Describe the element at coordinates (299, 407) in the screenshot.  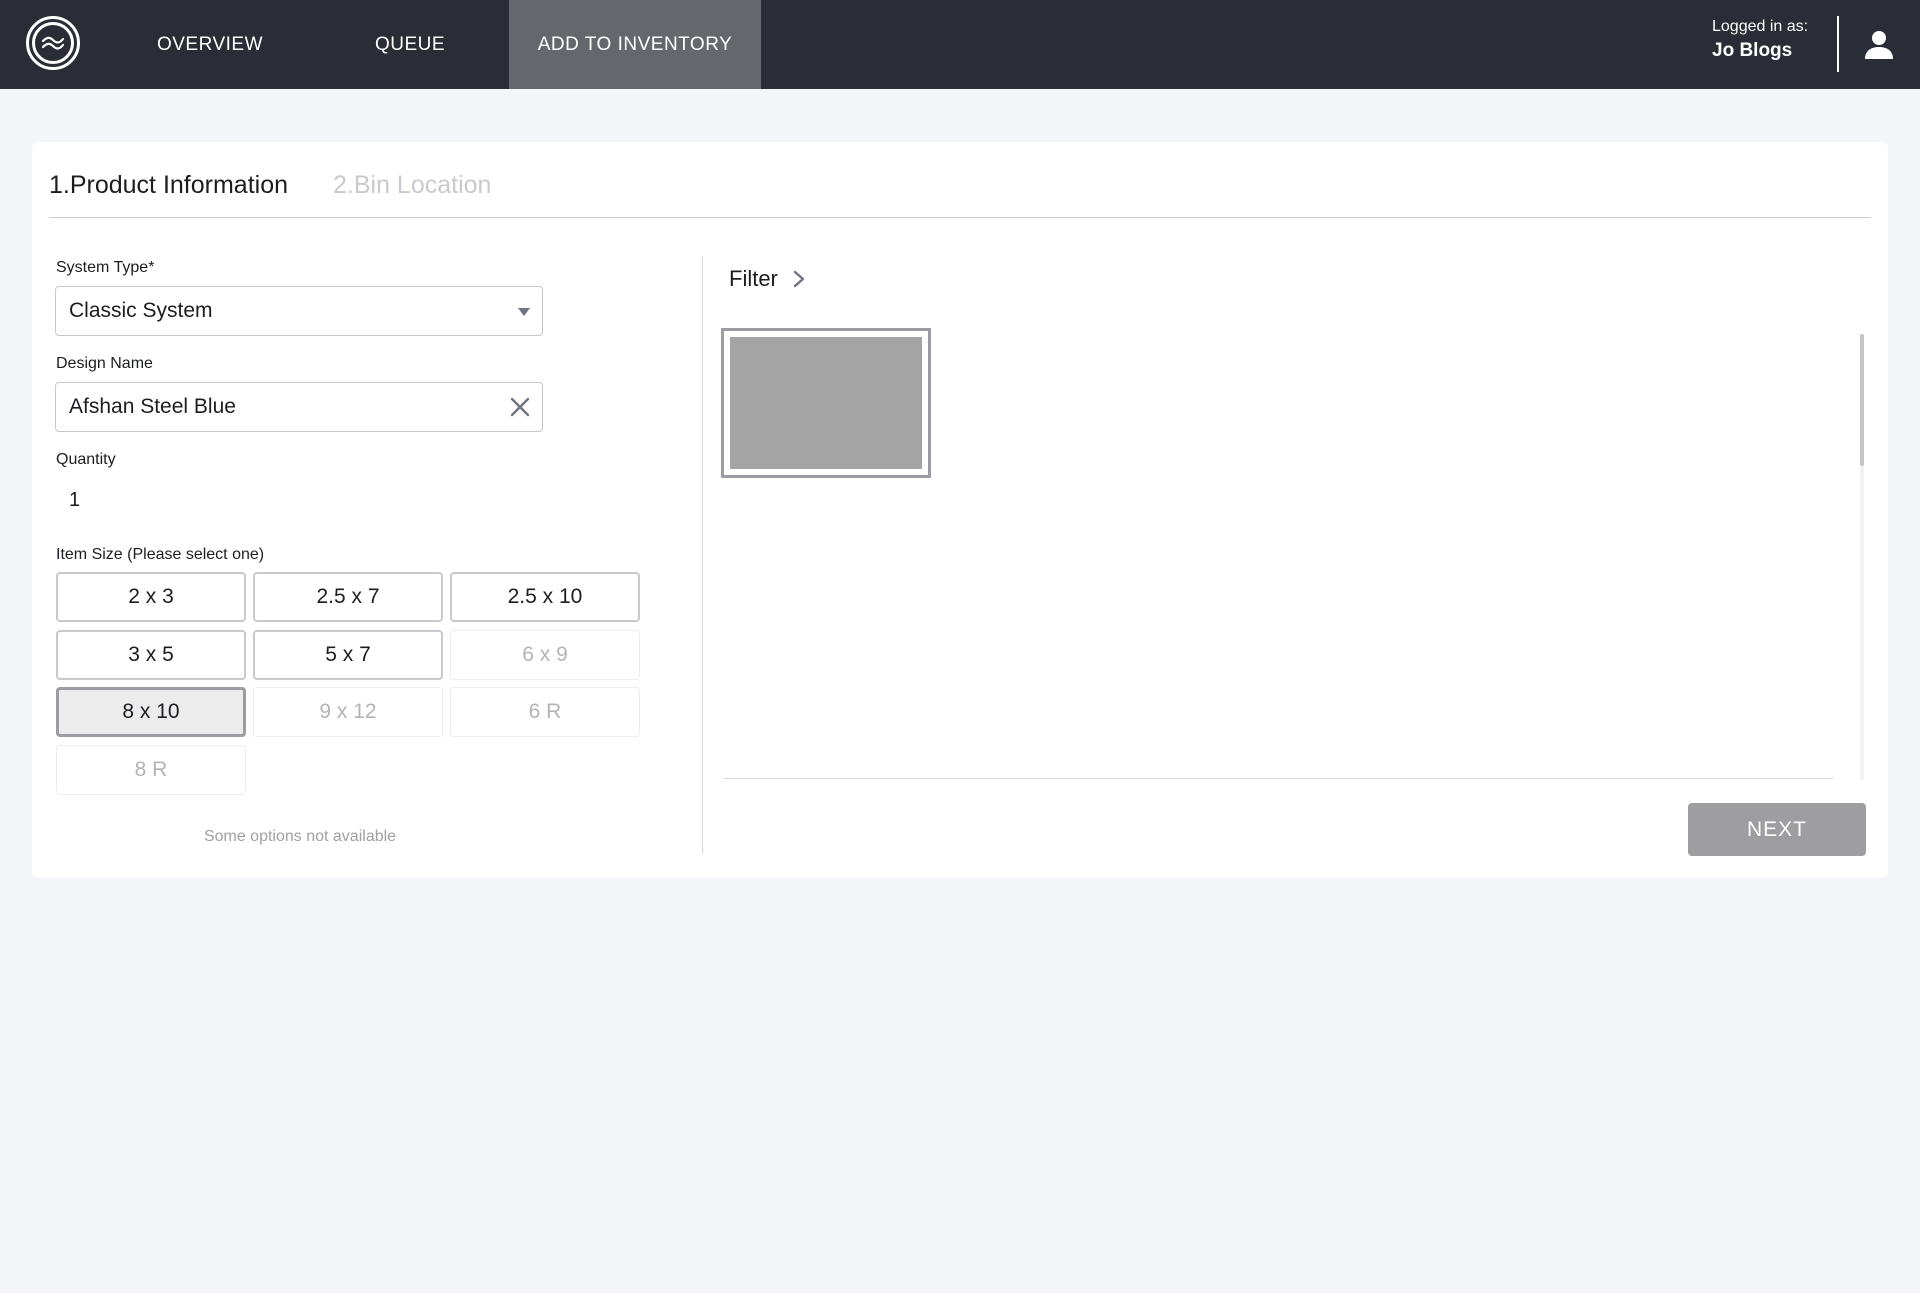
I see `design-name-input: Afshan Steel Blue` at that location.